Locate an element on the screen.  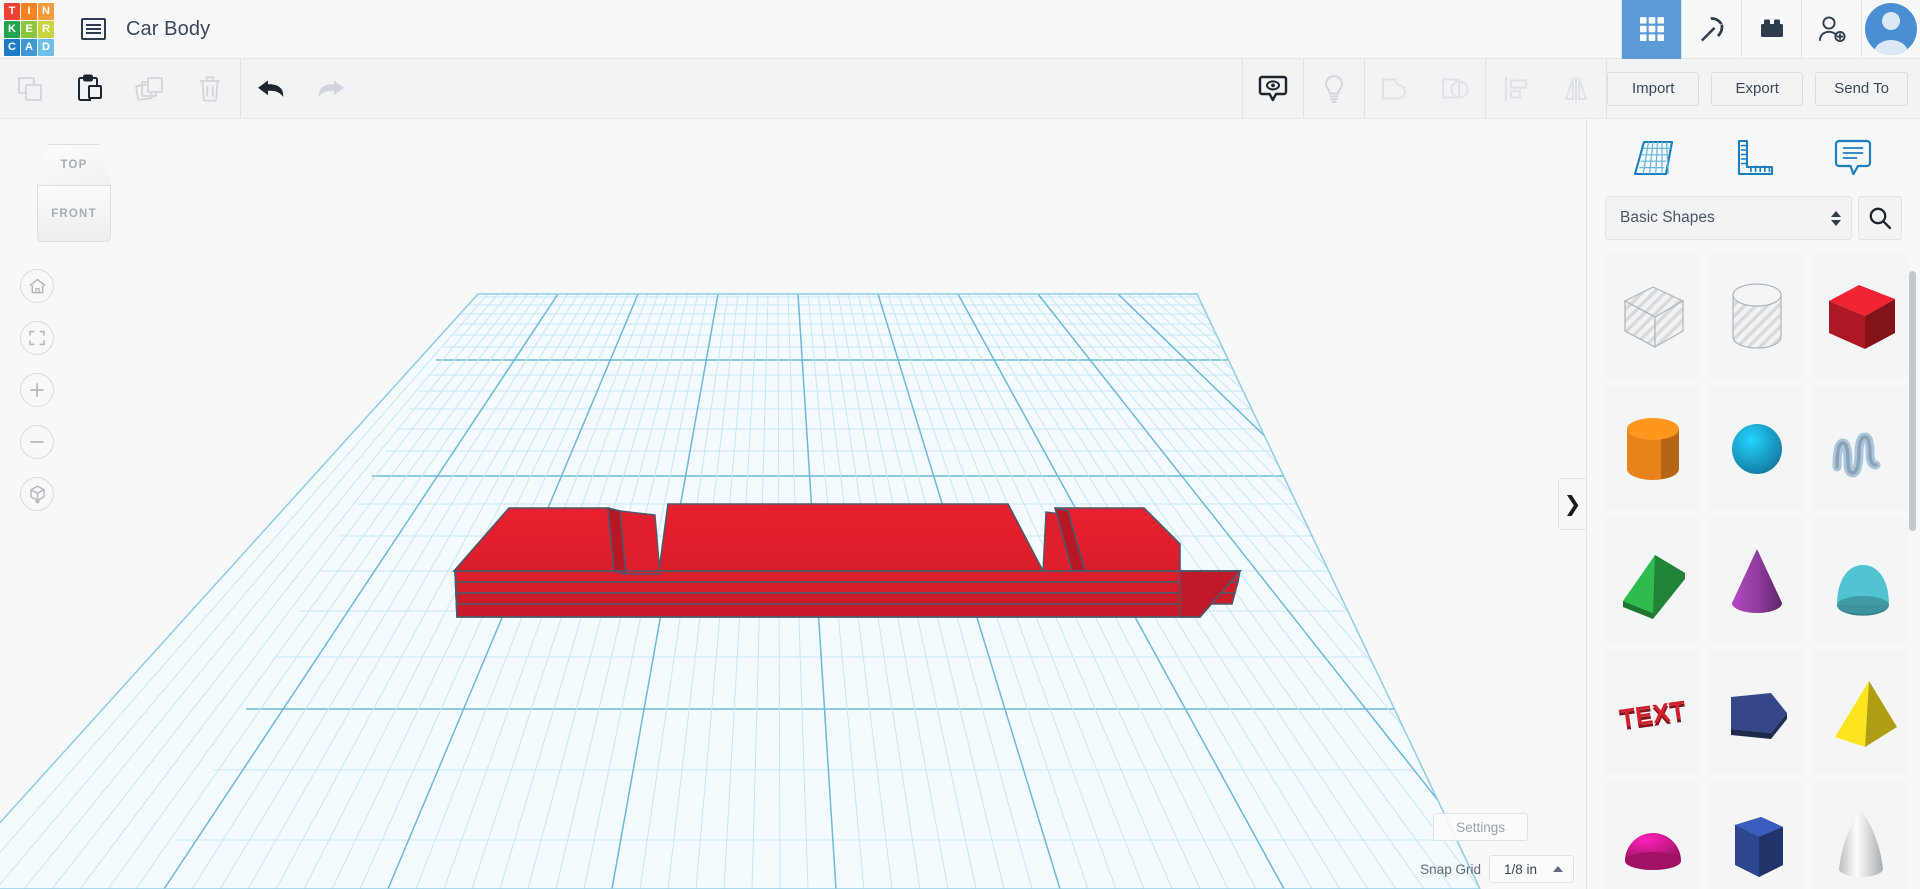
blocks-button is located at coordinates (1771, 29).